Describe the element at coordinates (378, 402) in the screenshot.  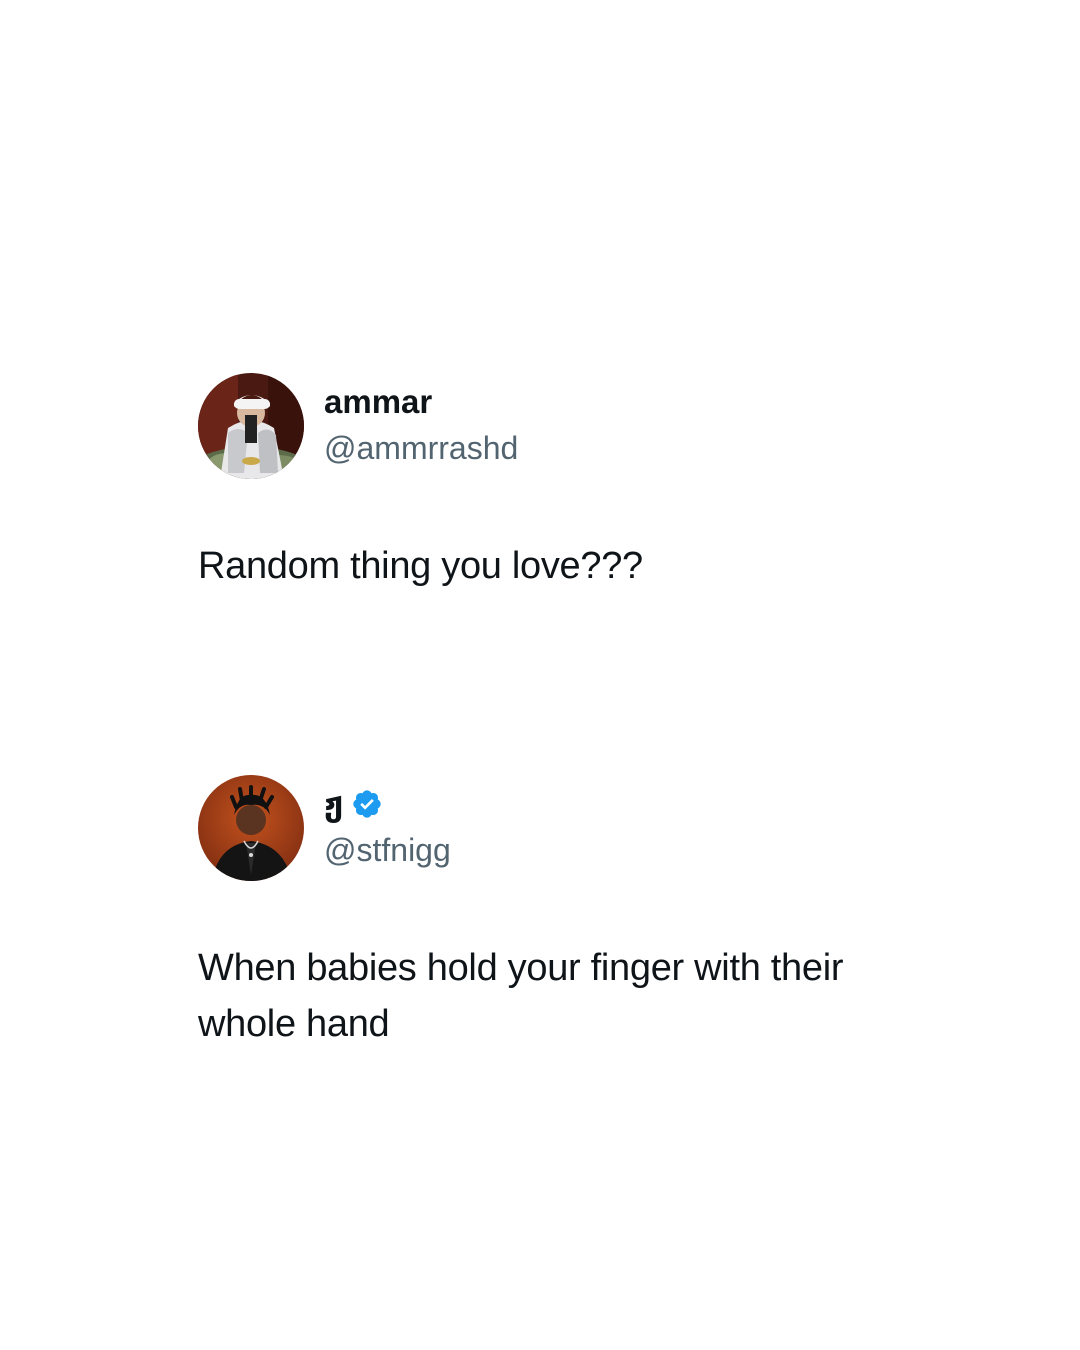
I see `display-name: ammar` at that location.